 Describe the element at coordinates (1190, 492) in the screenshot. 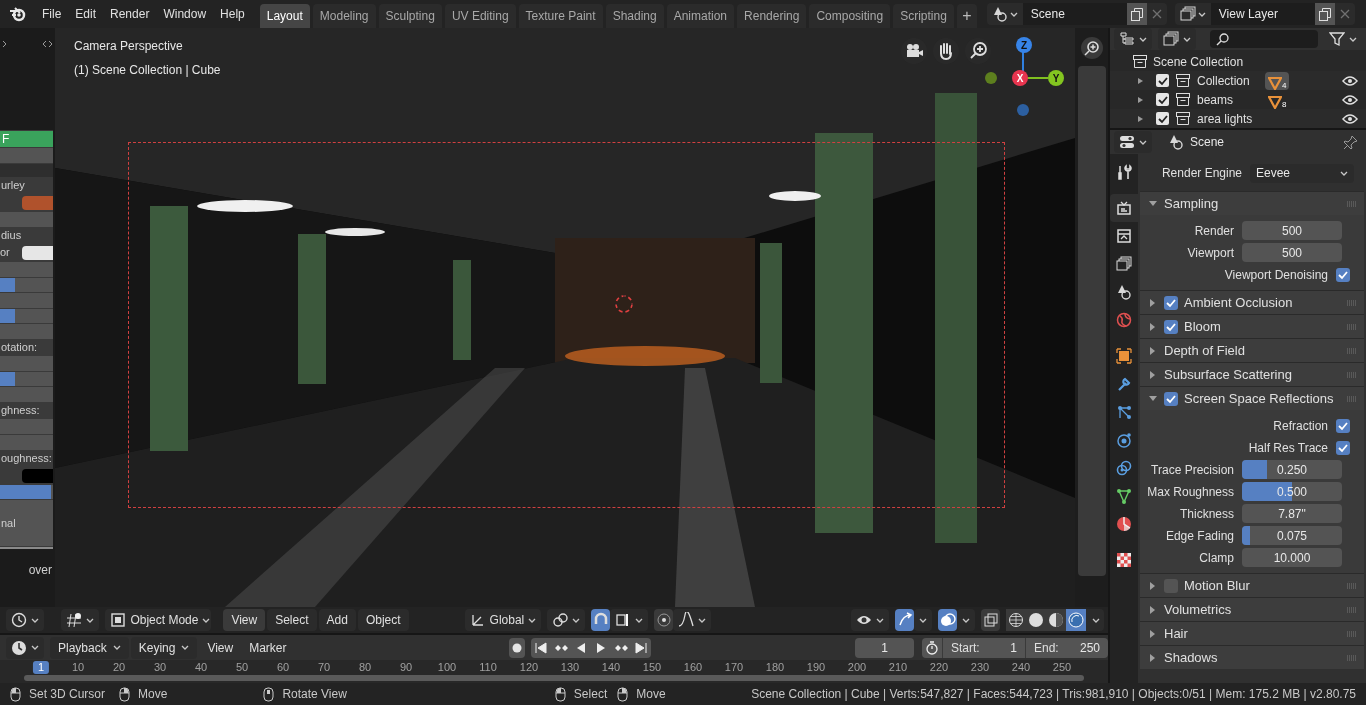

I see `field-label: Max Roughness` at that location.